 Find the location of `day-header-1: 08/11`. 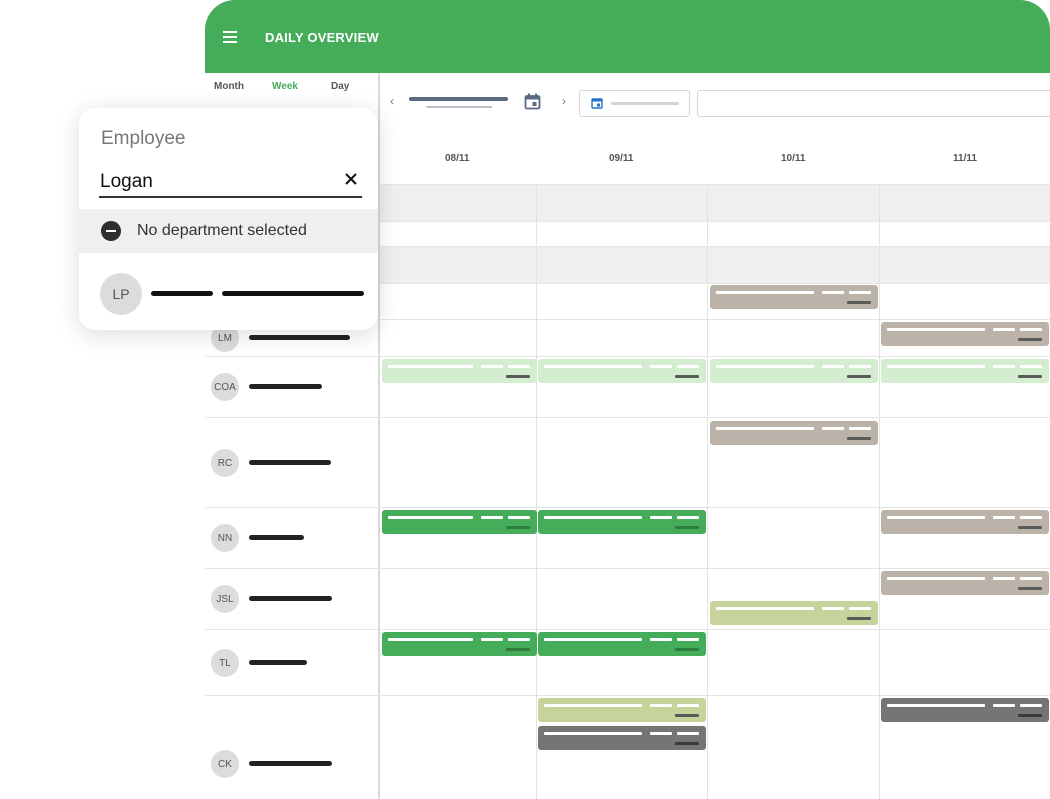

day-header-1: 08/11 is located at coordinates (457, 158).